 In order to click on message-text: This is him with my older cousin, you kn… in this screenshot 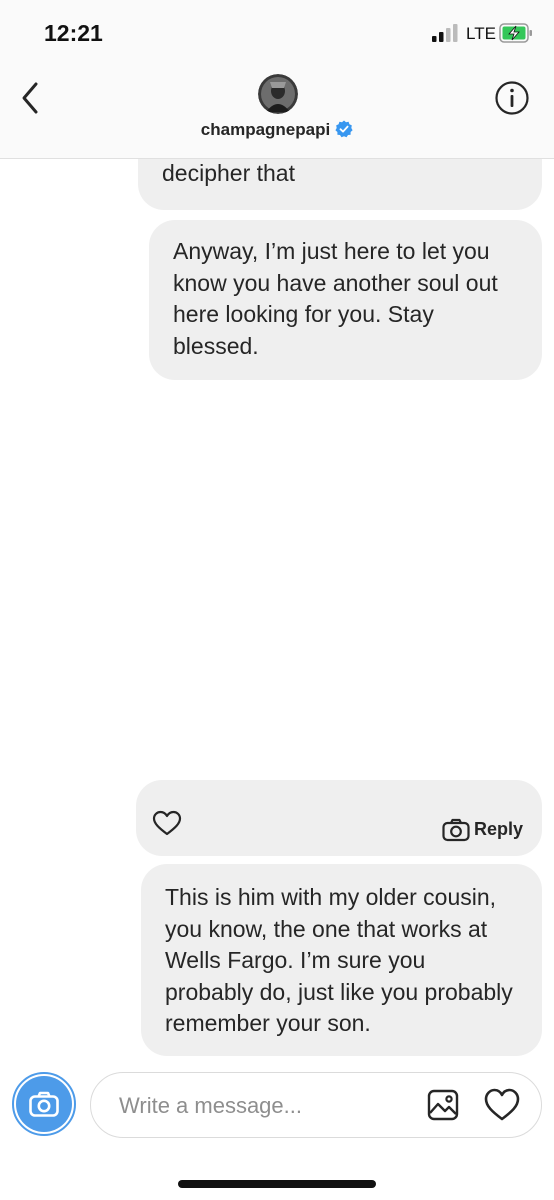, I will do `click(339, 960)`.